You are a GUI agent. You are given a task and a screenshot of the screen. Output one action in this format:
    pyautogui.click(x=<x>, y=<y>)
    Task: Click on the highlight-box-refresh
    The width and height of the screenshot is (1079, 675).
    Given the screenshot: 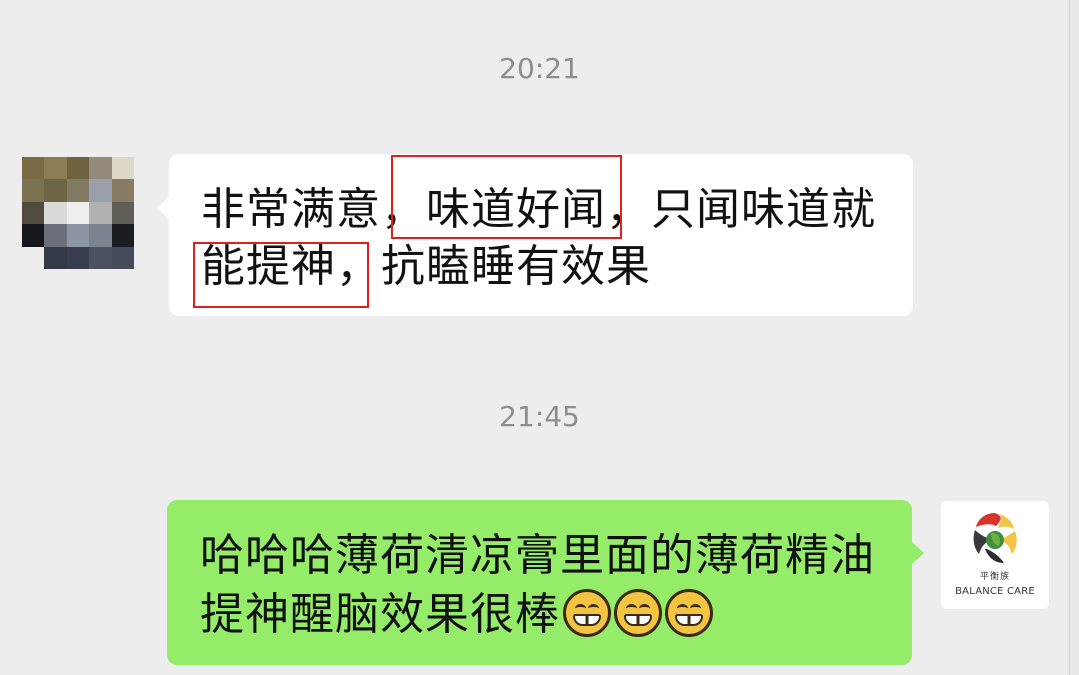 What is the action you would take?
    pyautogui.click(x=281, y=275)
    